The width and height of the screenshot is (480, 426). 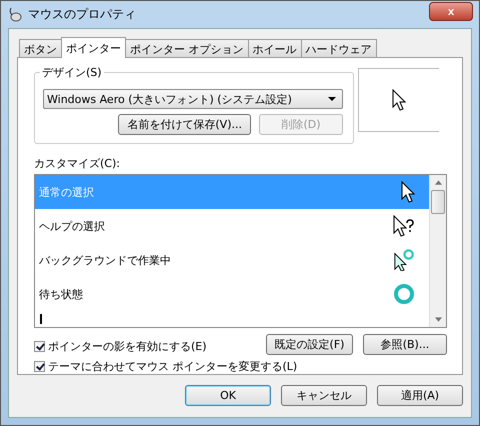 I want to click on window-title: マウスのプロパティ, so click(x=82, y=14).